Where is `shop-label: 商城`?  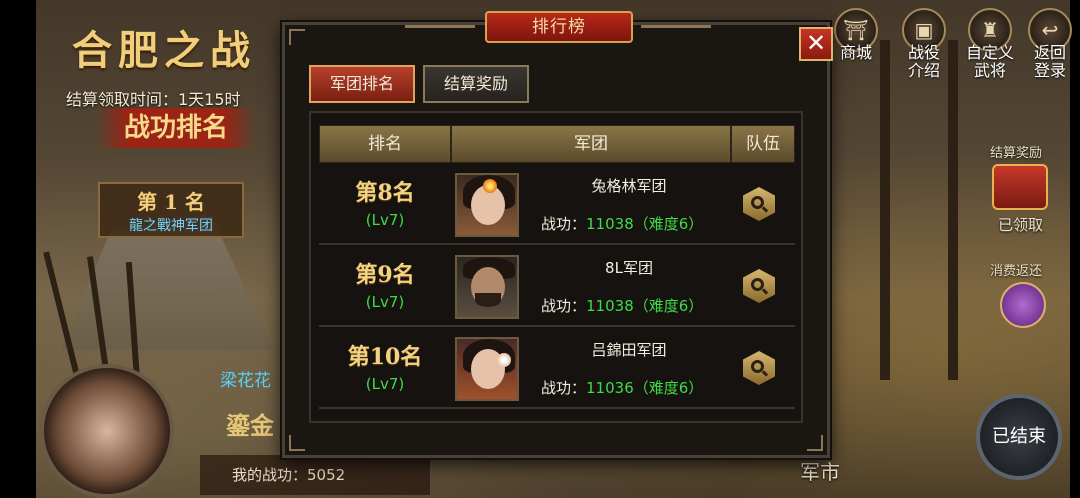 shop-label: 商城 is located at coordinates (855, 52).